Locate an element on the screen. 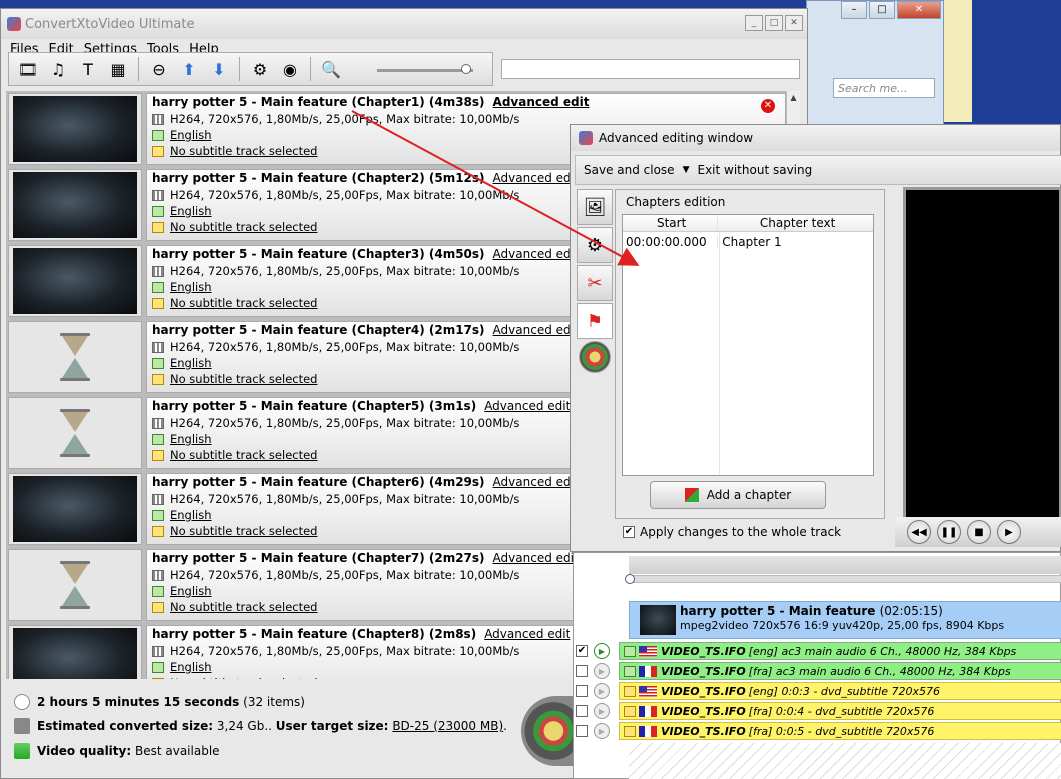 This screenshot has width=1061, height=779. rewind-icon: ◀◀ is located at coordinates (919, 532).